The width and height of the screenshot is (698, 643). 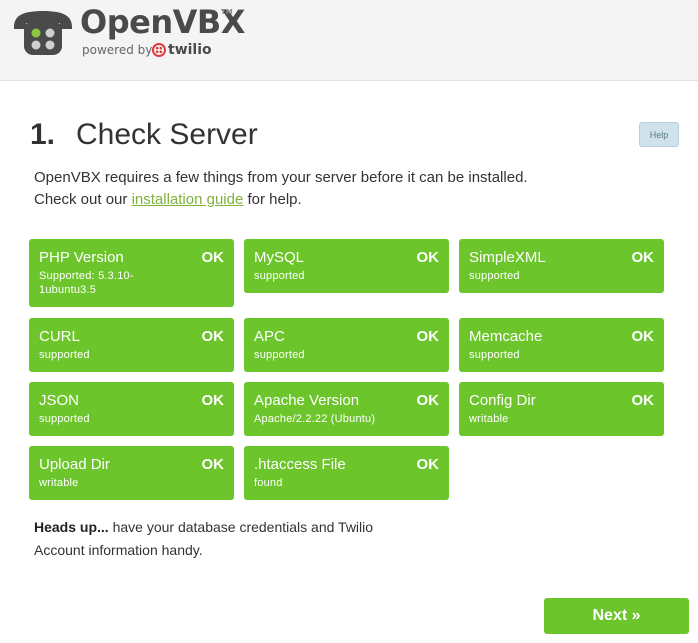 What do you see at coordinates (506, 336) in the screenshot?
I see `check-name: Memcache` at bounding box center [506, 336].